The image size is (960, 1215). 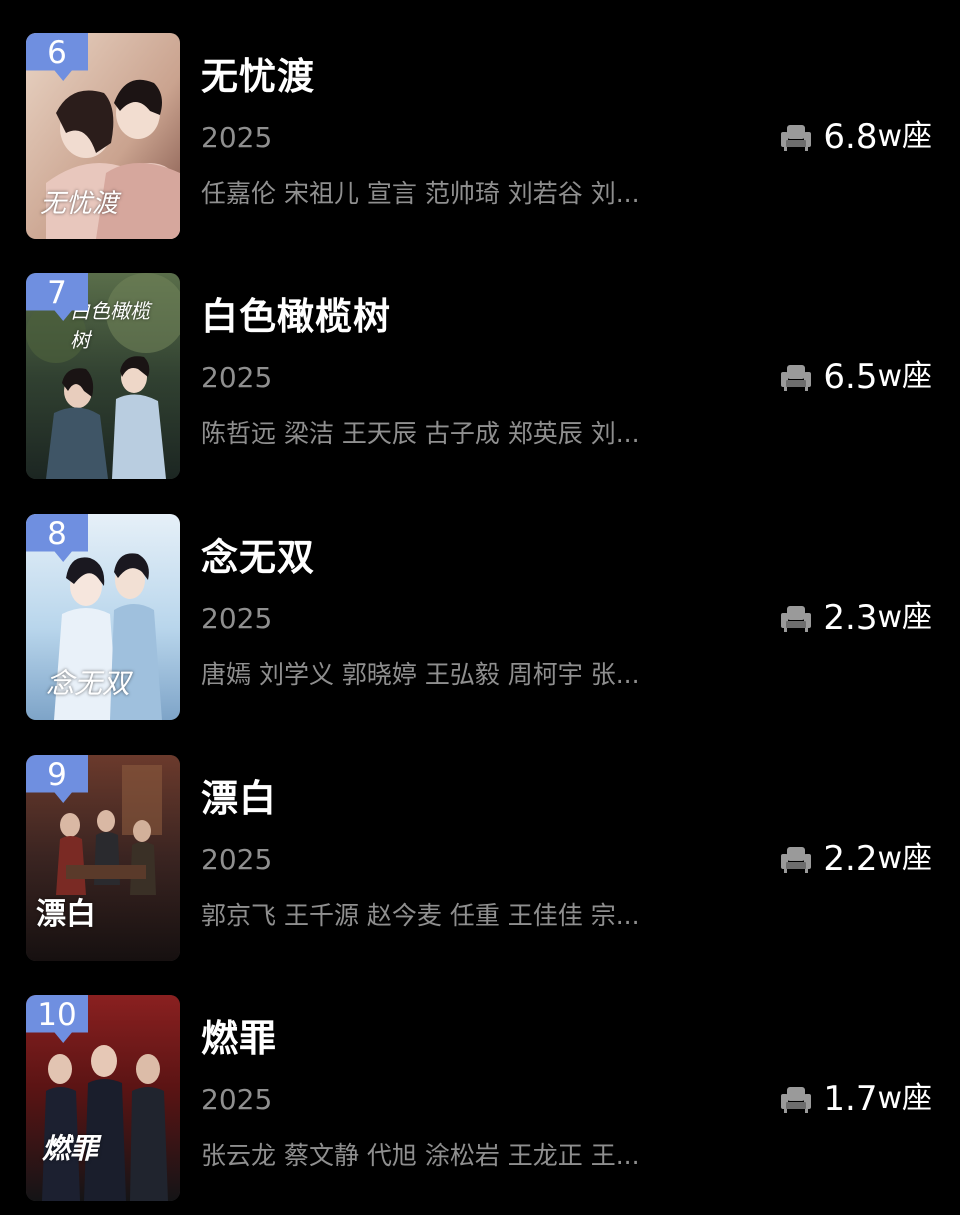 I want to click on rank-number: 7, so click(x=57, y=293).